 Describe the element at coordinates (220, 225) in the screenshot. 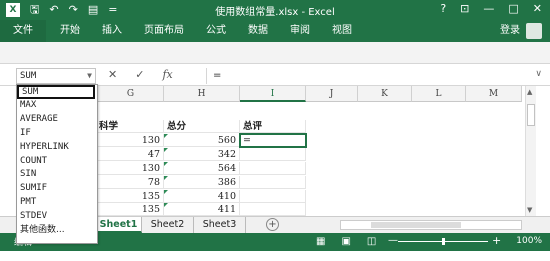

I see `sheet-tab-sheet3: Sheet3` at that location.